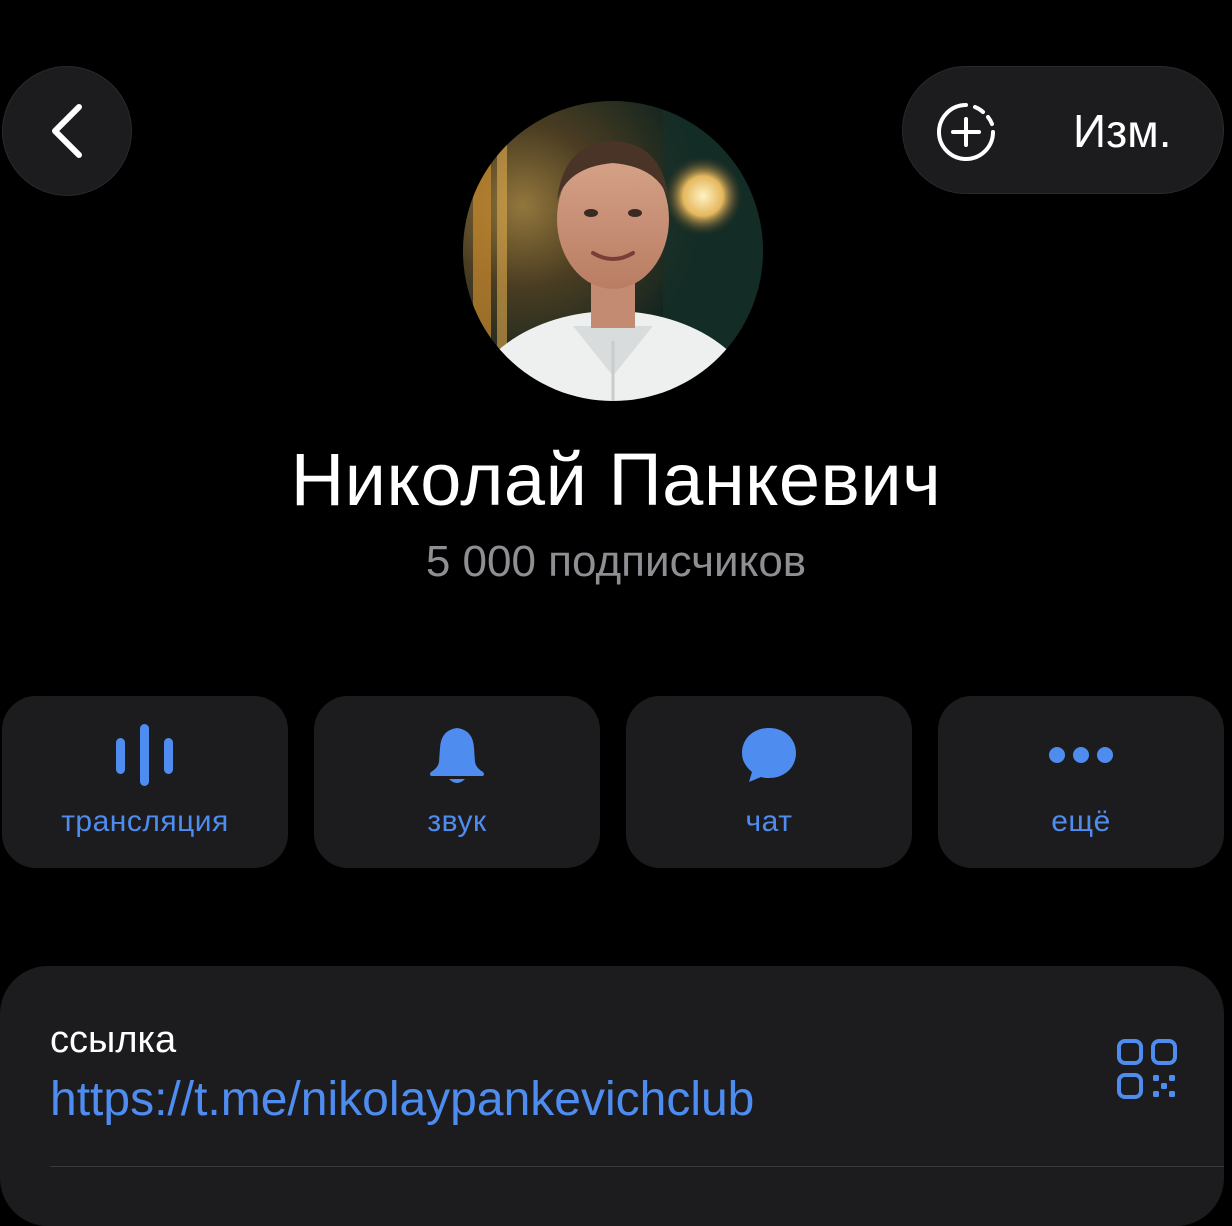 This screenshot has height=1226, width=1232. I want to click on edit-button: Изм., so click(1122, 131).